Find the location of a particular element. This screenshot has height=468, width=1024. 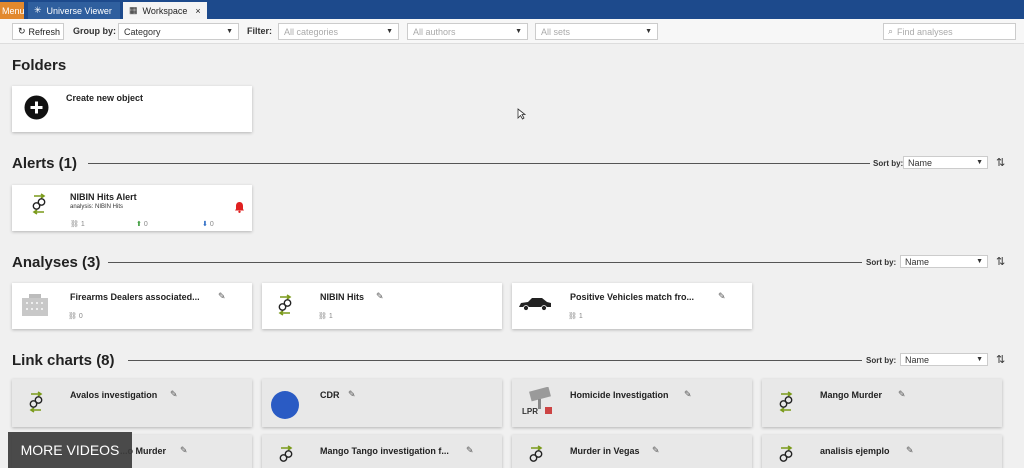

linkcharts-rule is located at coordinates (495, 360).